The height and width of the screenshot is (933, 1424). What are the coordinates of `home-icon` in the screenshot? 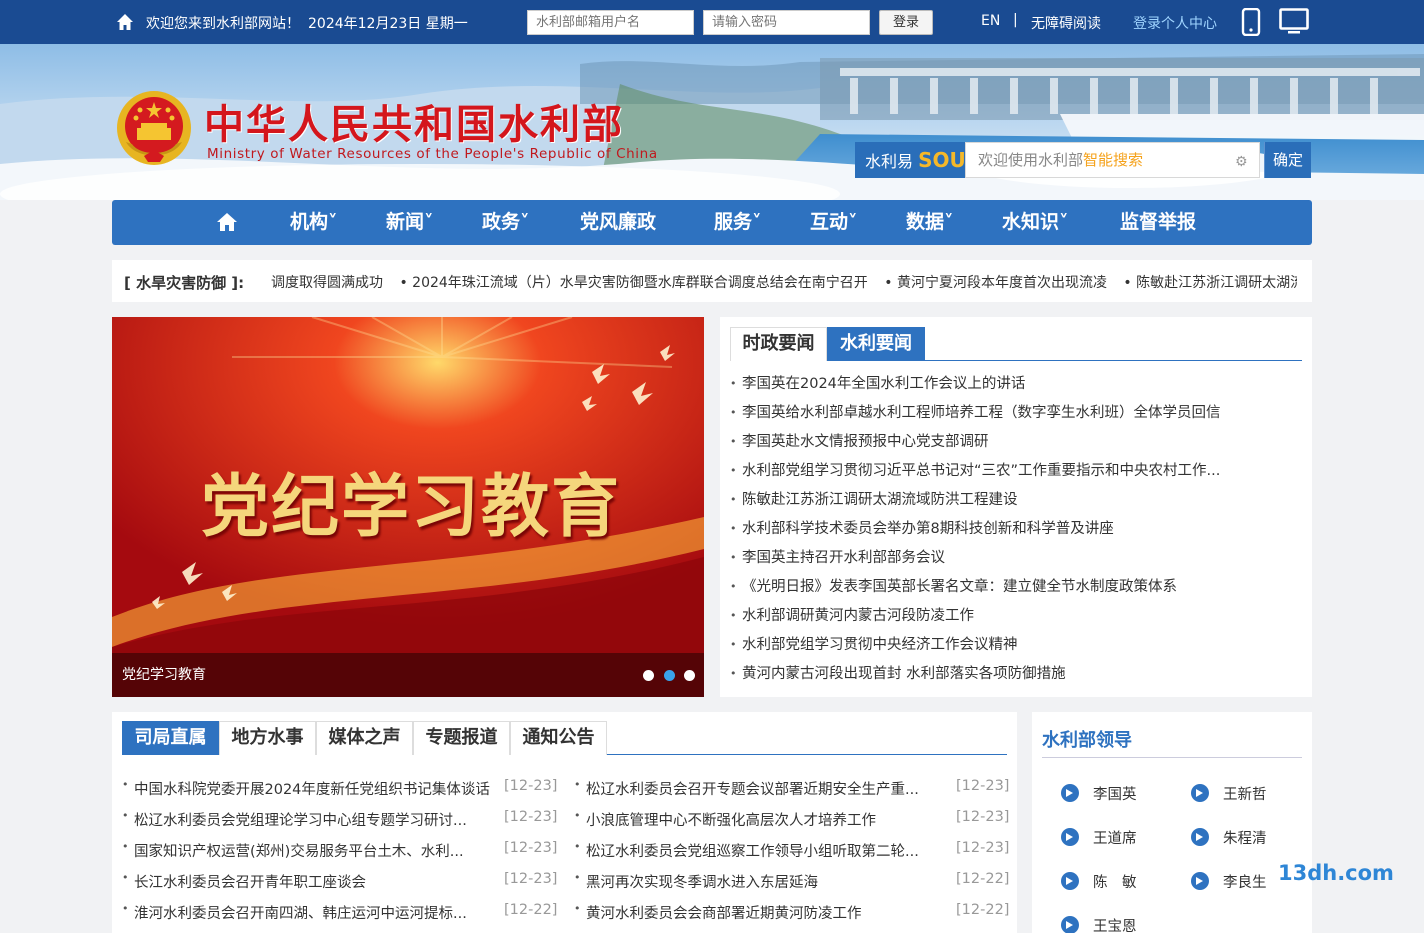 It's located at (125, 22).